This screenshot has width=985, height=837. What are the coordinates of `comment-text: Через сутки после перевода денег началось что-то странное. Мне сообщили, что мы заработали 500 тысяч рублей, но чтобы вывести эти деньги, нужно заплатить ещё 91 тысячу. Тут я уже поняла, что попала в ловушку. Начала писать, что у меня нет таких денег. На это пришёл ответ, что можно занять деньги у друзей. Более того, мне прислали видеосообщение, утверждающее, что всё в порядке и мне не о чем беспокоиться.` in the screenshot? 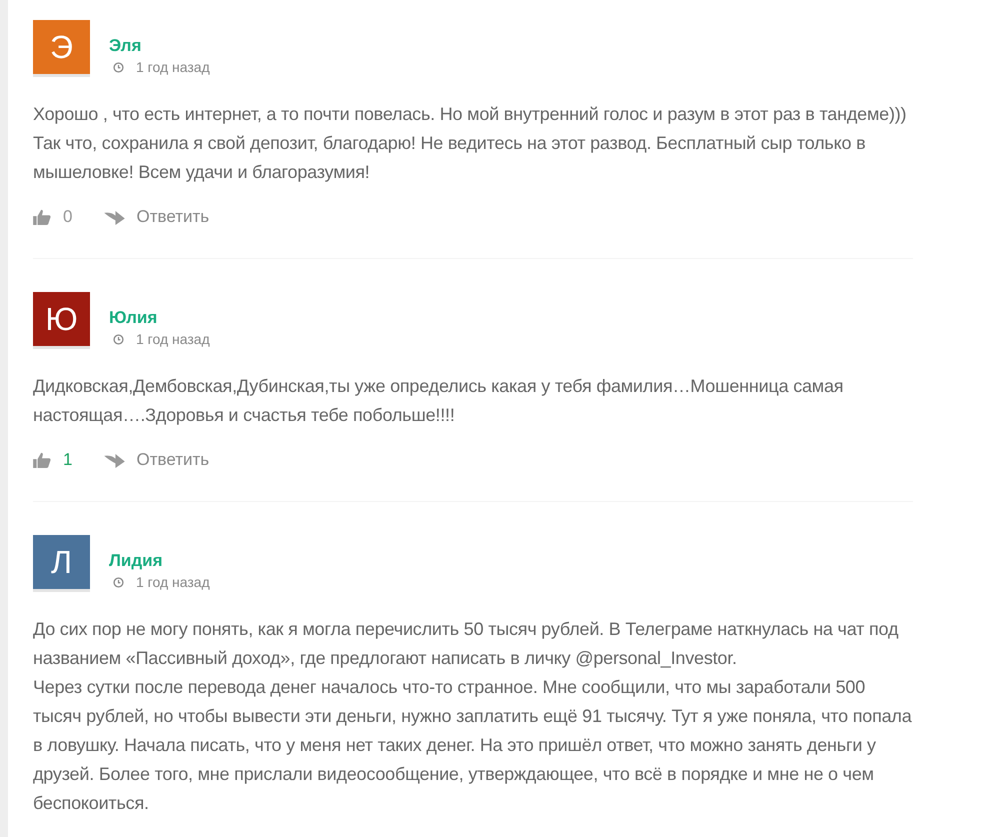 It's located at (473, 745).